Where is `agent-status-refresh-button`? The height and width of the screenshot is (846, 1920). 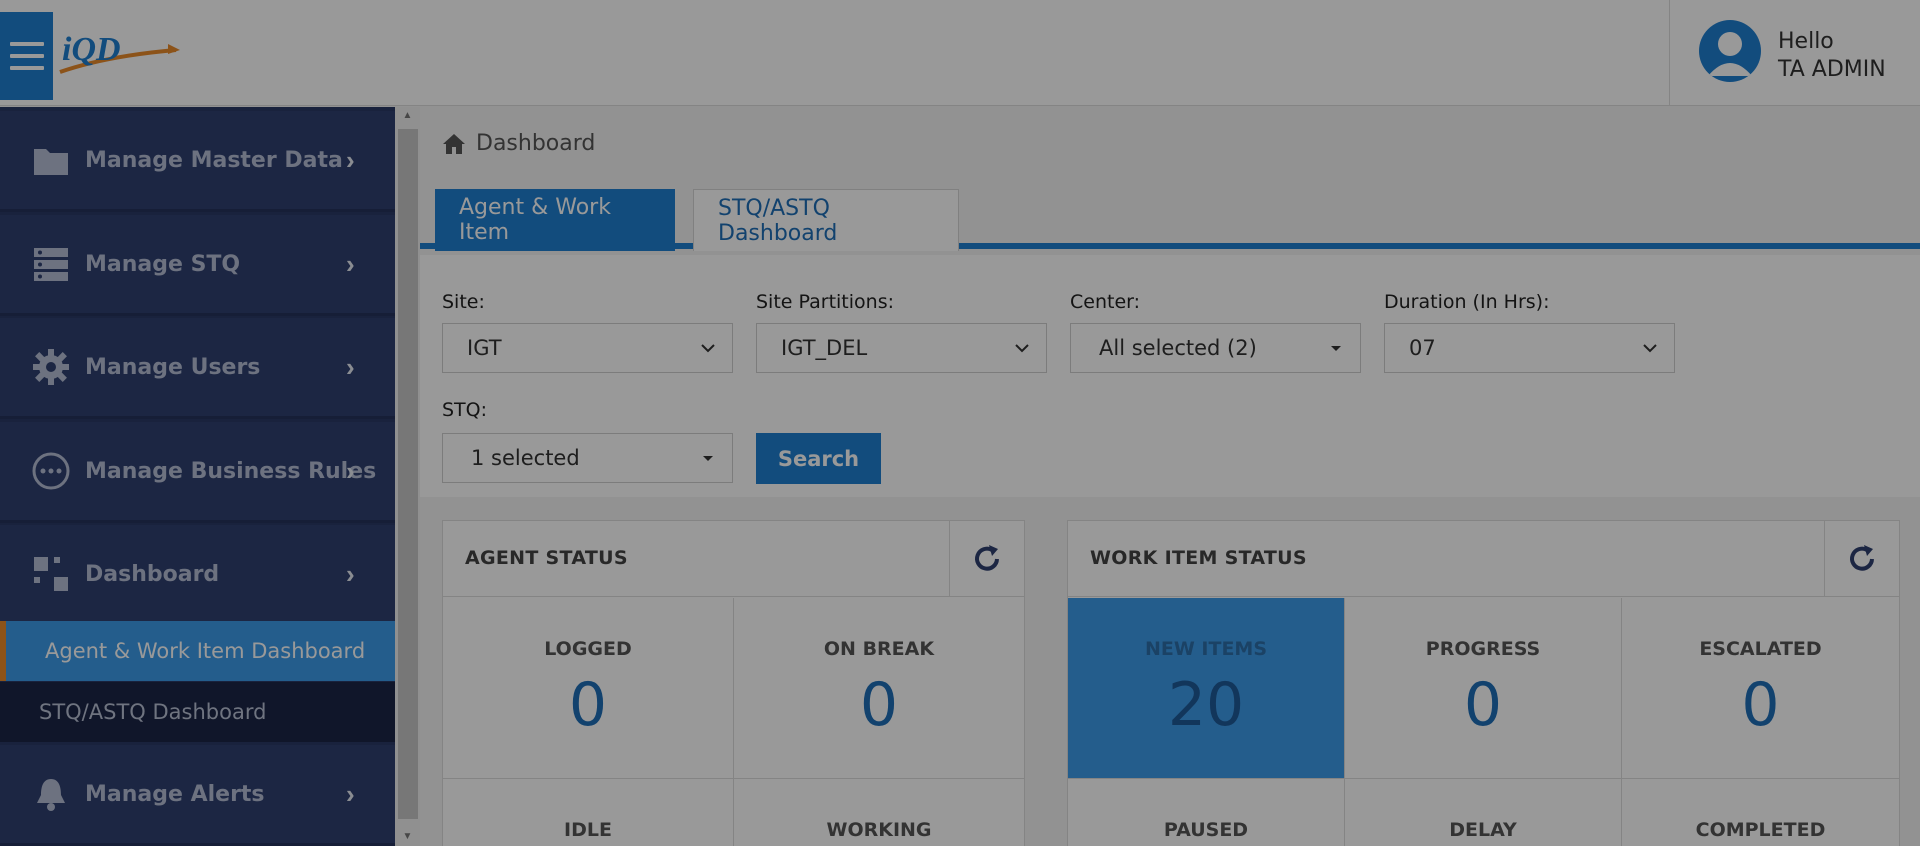 agent-status-refresh-button is located at coordinates (986, 559).